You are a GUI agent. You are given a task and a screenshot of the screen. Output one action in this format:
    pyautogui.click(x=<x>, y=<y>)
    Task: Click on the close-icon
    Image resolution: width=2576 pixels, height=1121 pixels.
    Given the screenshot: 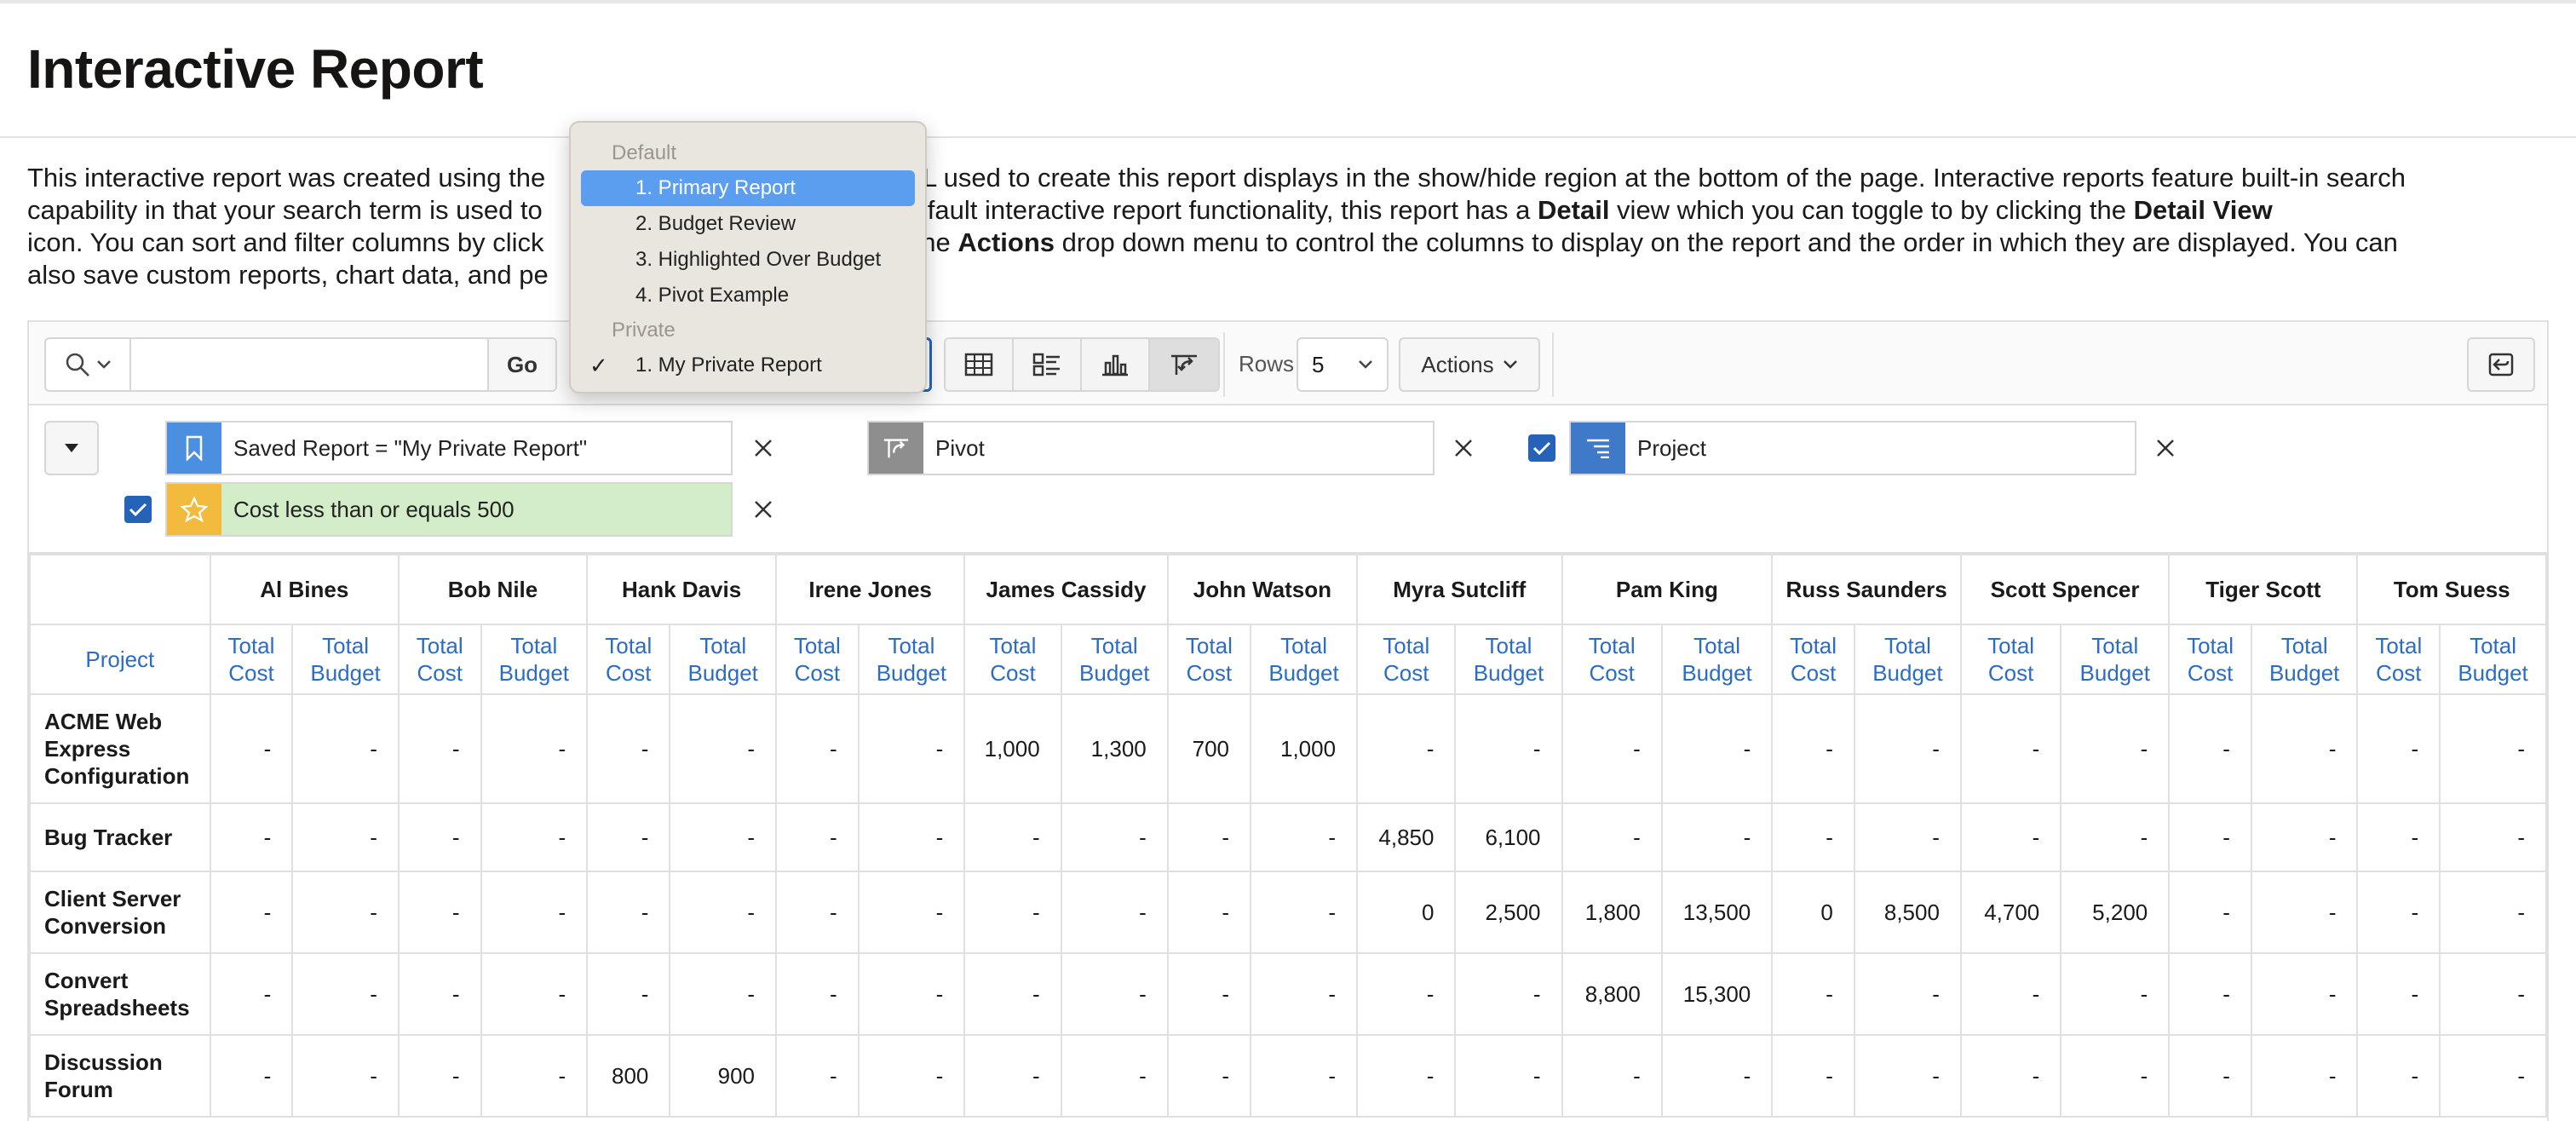 What is the action you would take?
    pyautogui.click(x=1464, y=449)
    